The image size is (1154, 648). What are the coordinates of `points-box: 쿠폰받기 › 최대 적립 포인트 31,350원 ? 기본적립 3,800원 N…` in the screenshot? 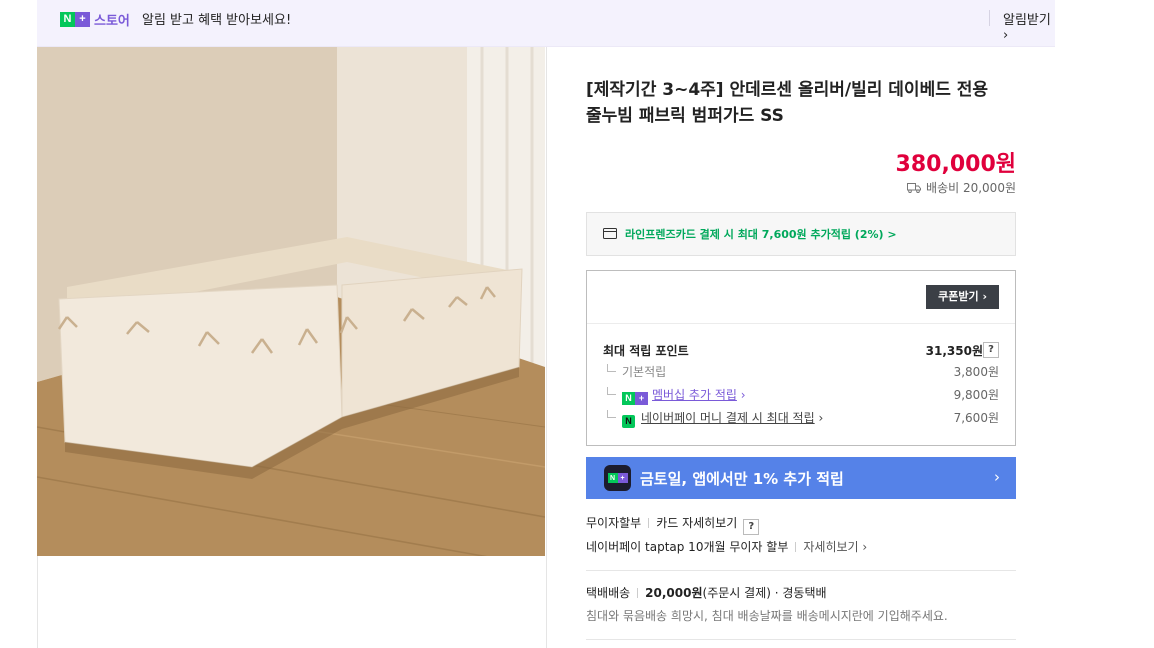 It's located at (801, 358).